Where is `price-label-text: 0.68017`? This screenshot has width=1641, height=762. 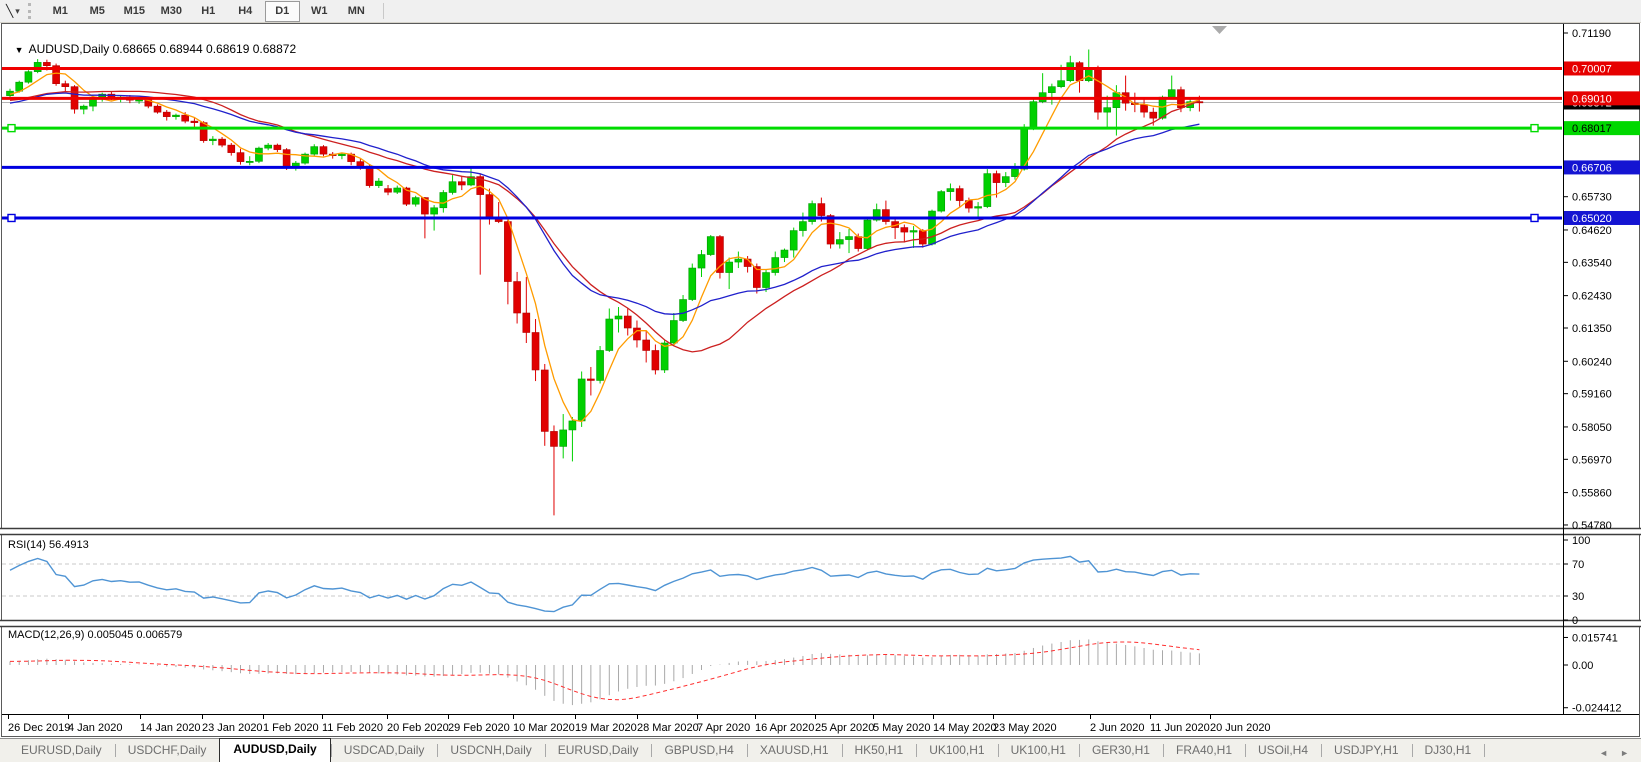 price-label-text: 0.68017 is located at coordinates (1592, 129).